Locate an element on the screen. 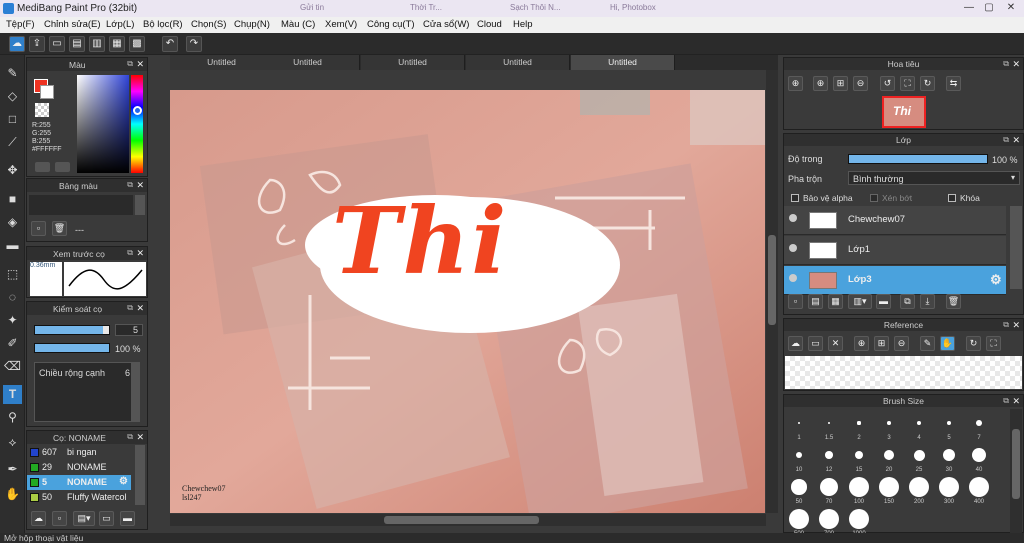 The height and width of the screenshot is (543, 1024). undo-icon: ↶ is located at coordinates (170, 44).